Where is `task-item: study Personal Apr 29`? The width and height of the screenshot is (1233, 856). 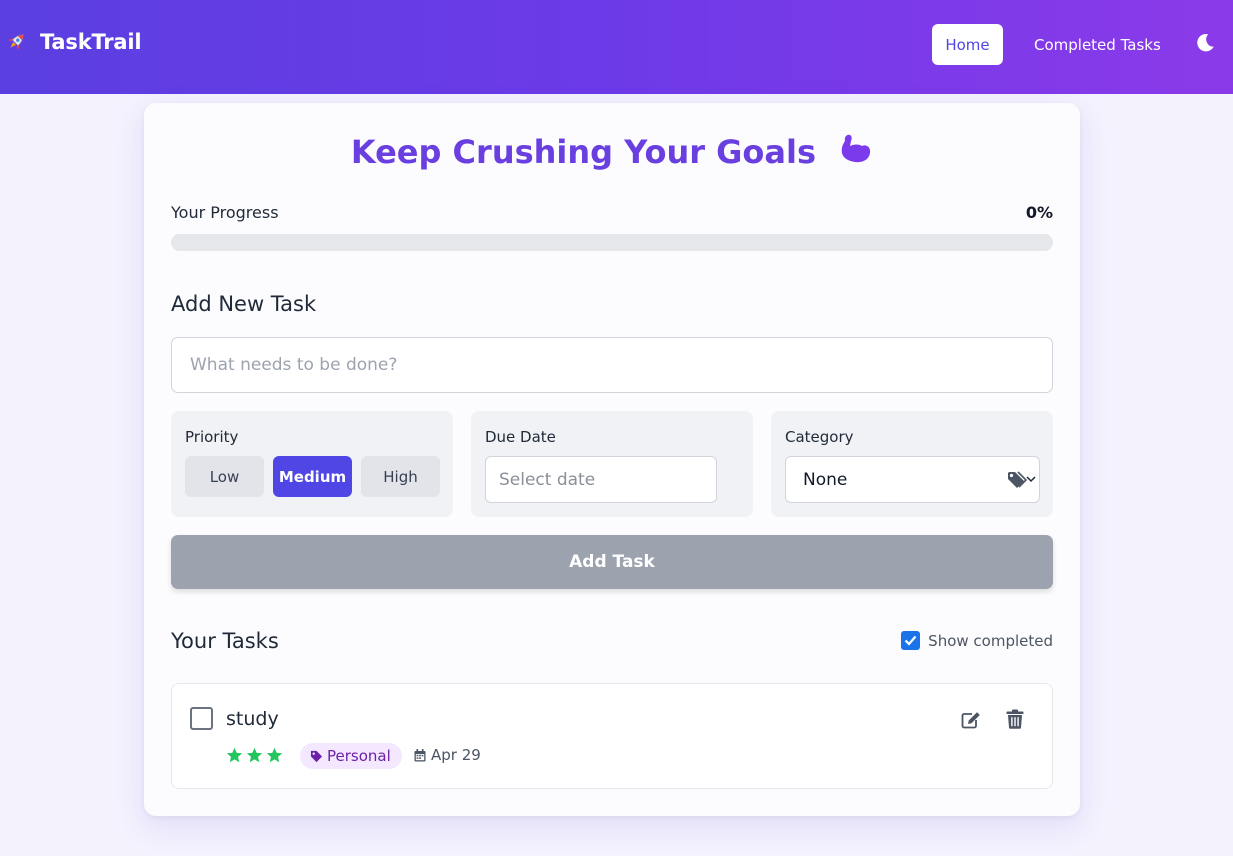 task-item: study Personal Apr 29 is located at coordinates (612, 736).